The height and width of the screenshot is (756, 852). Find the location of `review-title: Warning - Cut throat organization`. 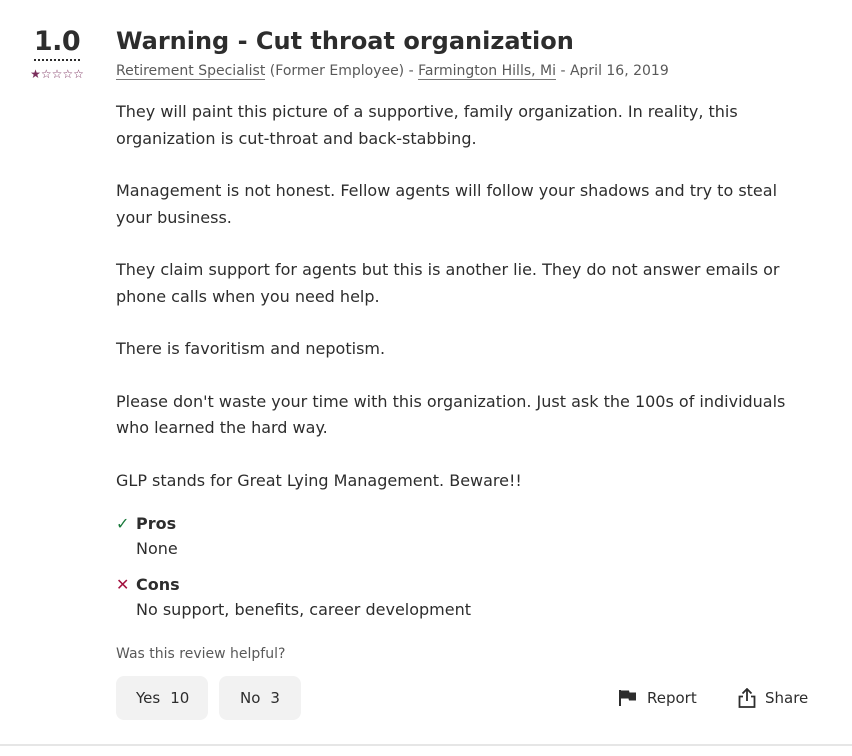

review-title: Warning - Cut throat organization is located at coordinates (345, 41).